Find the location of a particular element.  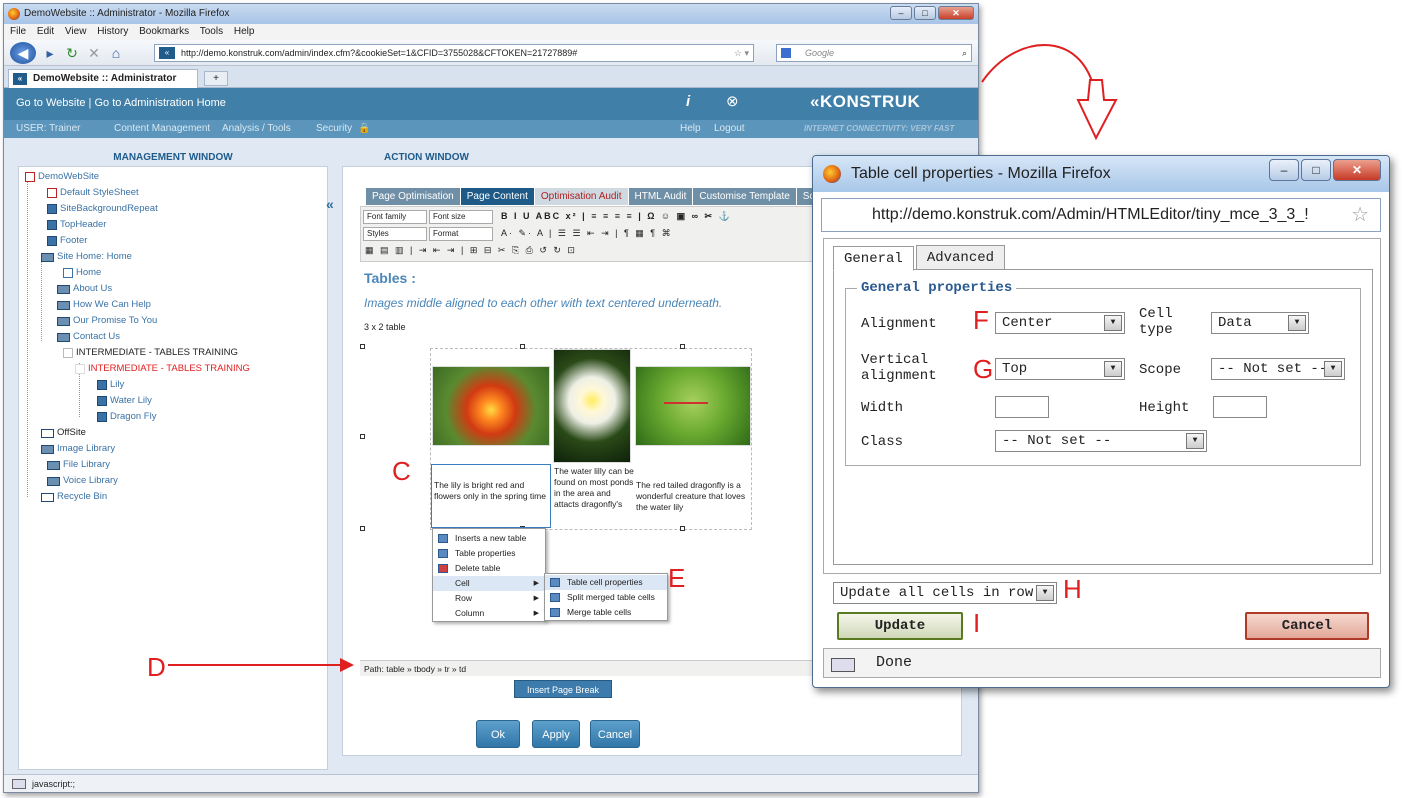

tree-item: SiteBackgroundRepeat is located at coordinates (102, 209).